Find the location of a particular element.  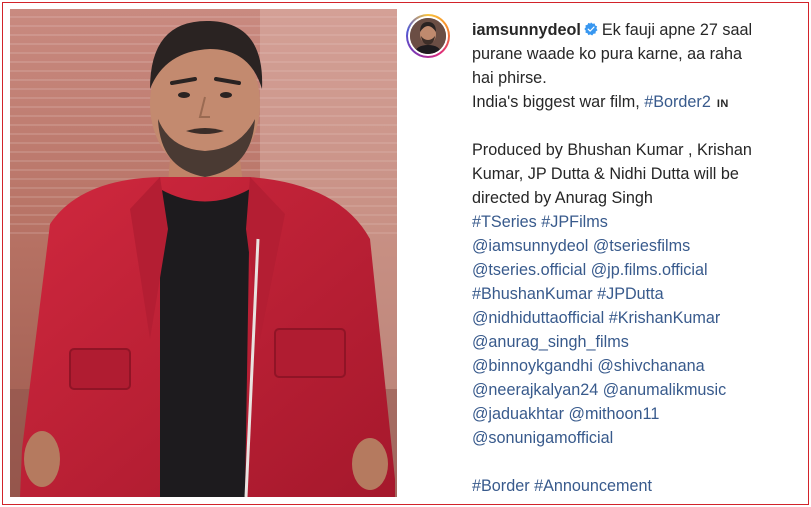

tag-line: #BhushanKumar #JPDutta is located at coordinates (637, 294).